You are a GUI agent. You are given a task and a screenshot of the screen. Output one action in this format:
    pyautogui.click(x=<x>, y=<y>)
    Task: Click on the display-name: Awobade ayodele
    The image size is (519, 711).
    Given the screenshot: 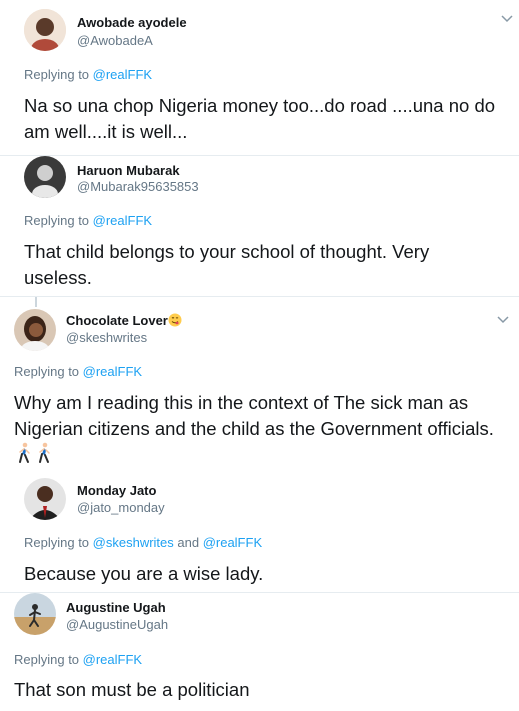 What is the action you would take?
    pyautogui.click(x=132, y=22)
    